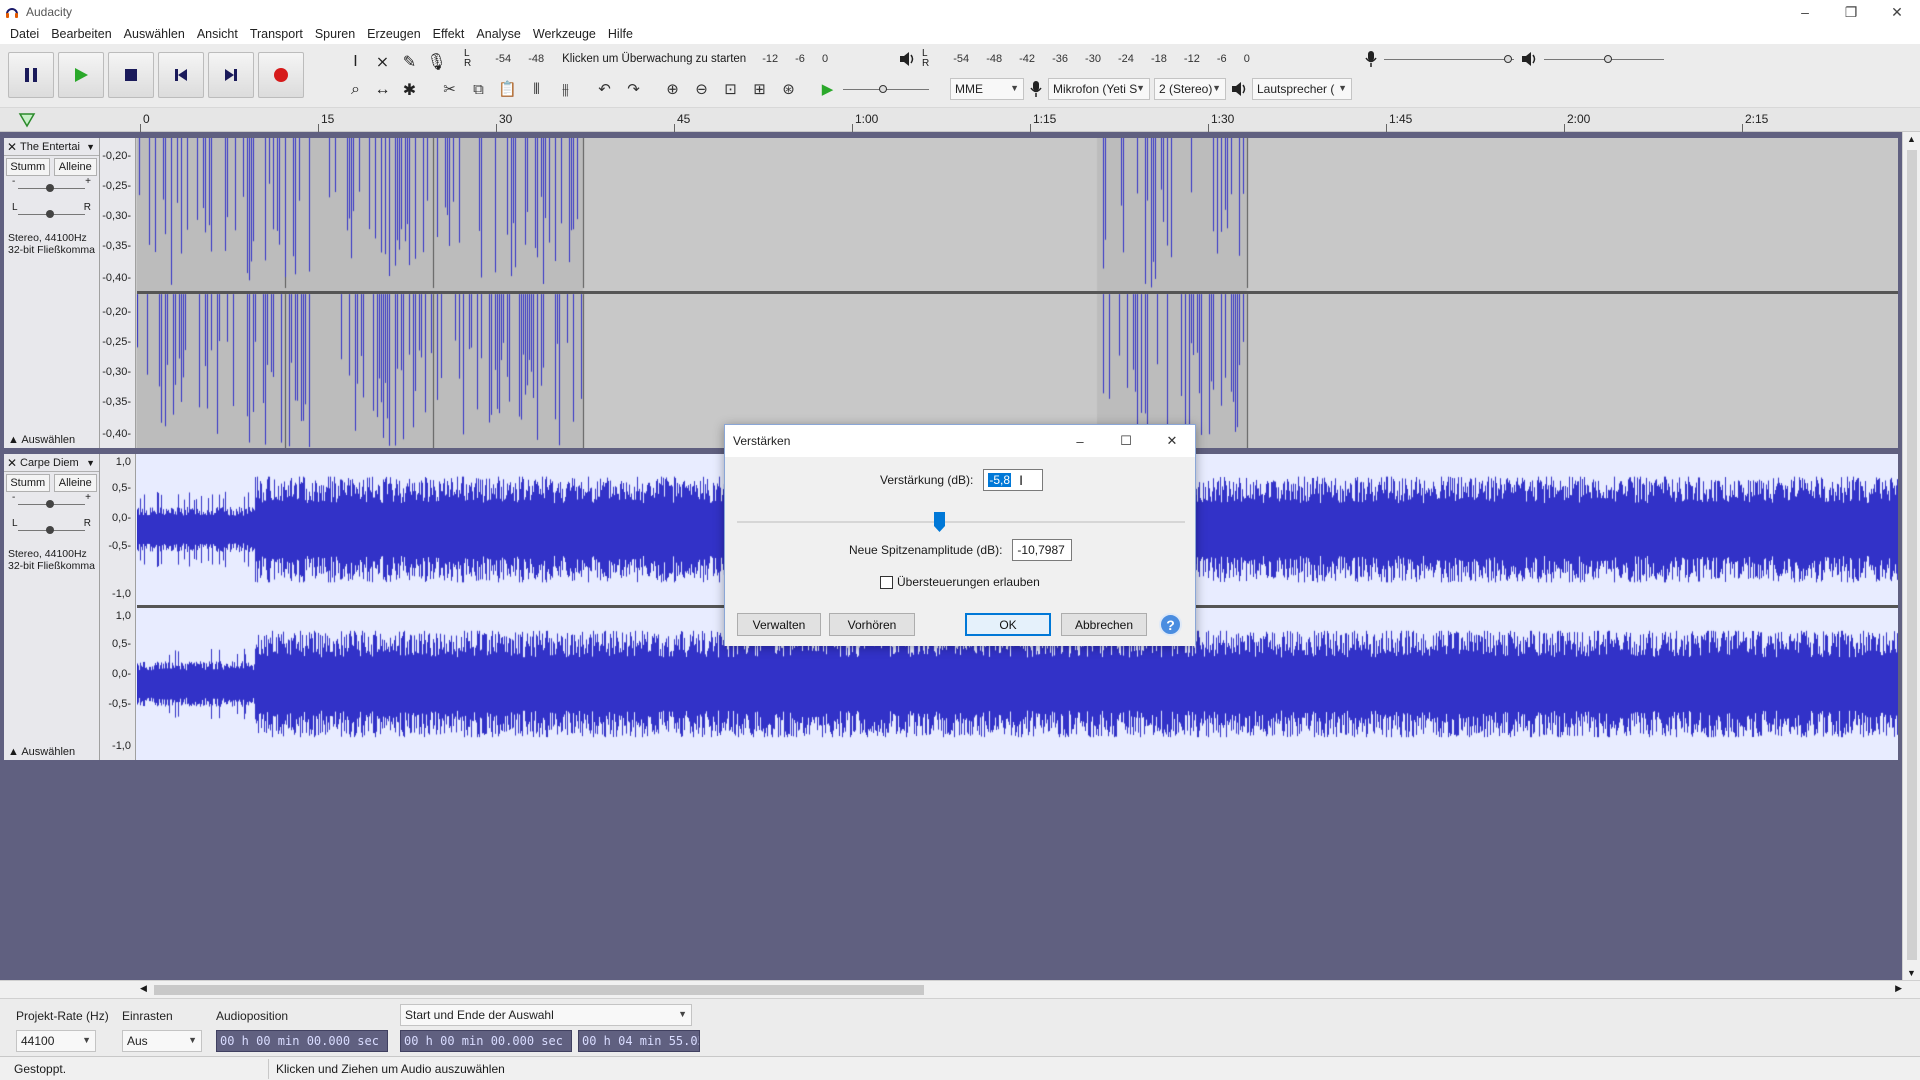 The image size is (1920, 1080). Describe the element at coordinates (672, 89) in the screenshot. I see `zoom-in-icon: ⊕` at that location.